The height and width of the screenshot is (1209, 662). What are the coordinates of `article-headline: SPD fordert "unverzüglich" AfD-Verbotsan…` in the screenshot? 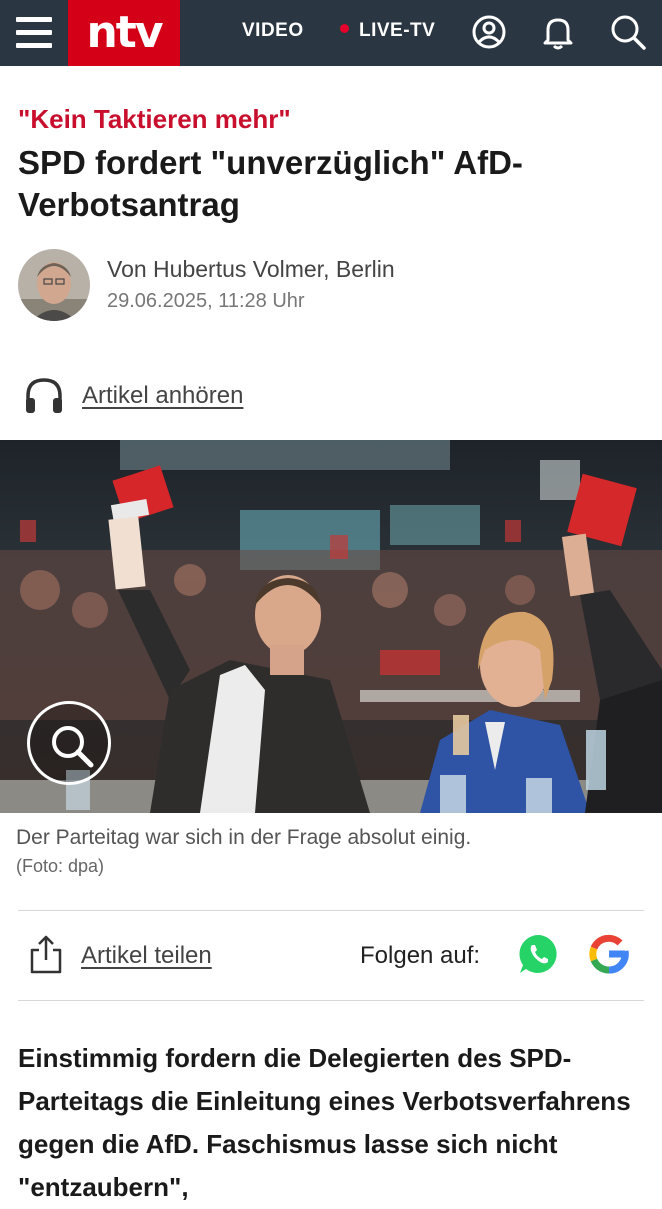 It's located at (270, 183).